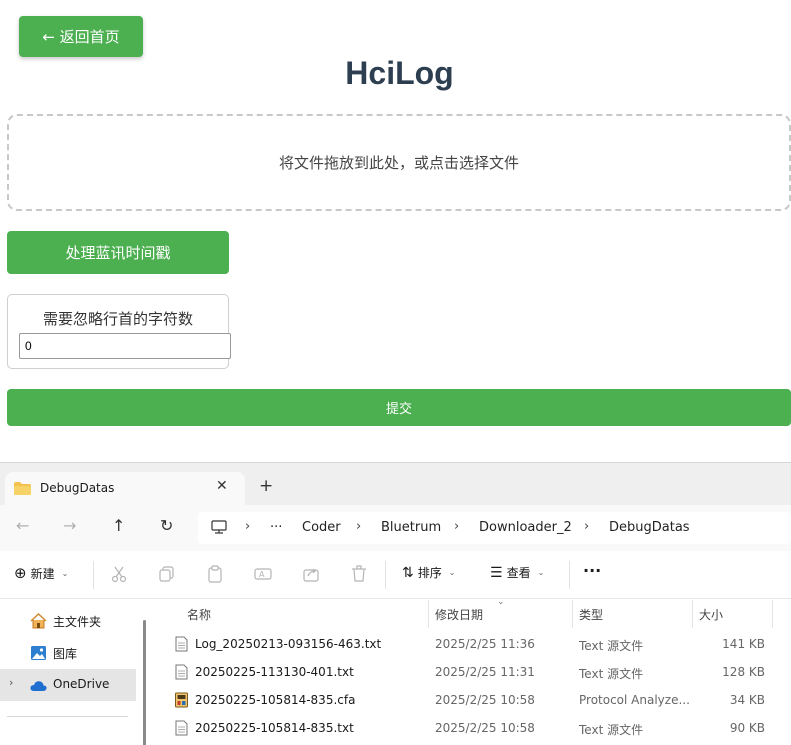 The image size is (791, 745). Describe the element at coordinates (215, 574) in the screenshot. I see `paste-icon` at that location.